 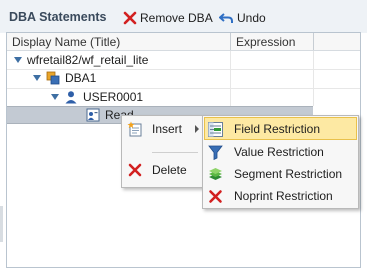 I want to click on tree-label: USER0001, so click(x=113, y=97).